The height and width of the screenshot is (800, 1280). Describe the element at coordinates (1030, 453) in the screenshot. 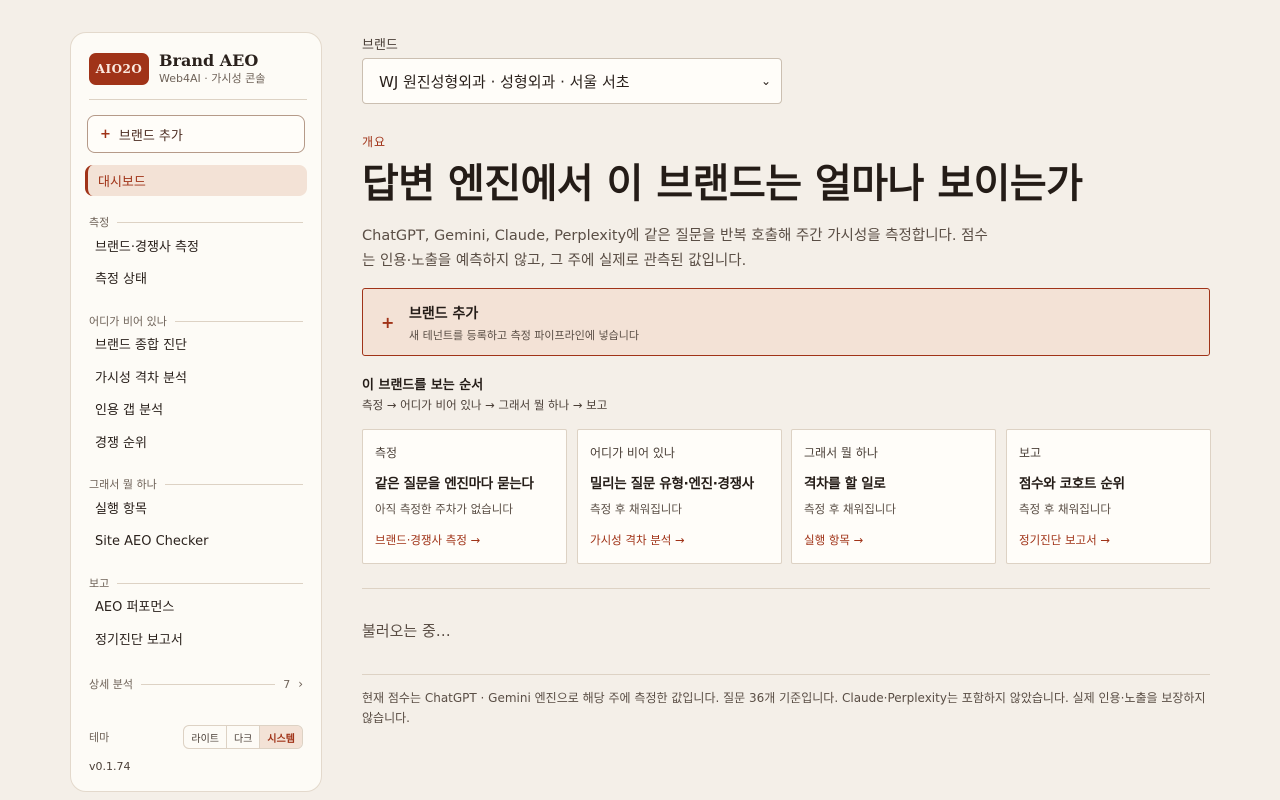

I see `step-card-eyebrow: 보고` at that location.